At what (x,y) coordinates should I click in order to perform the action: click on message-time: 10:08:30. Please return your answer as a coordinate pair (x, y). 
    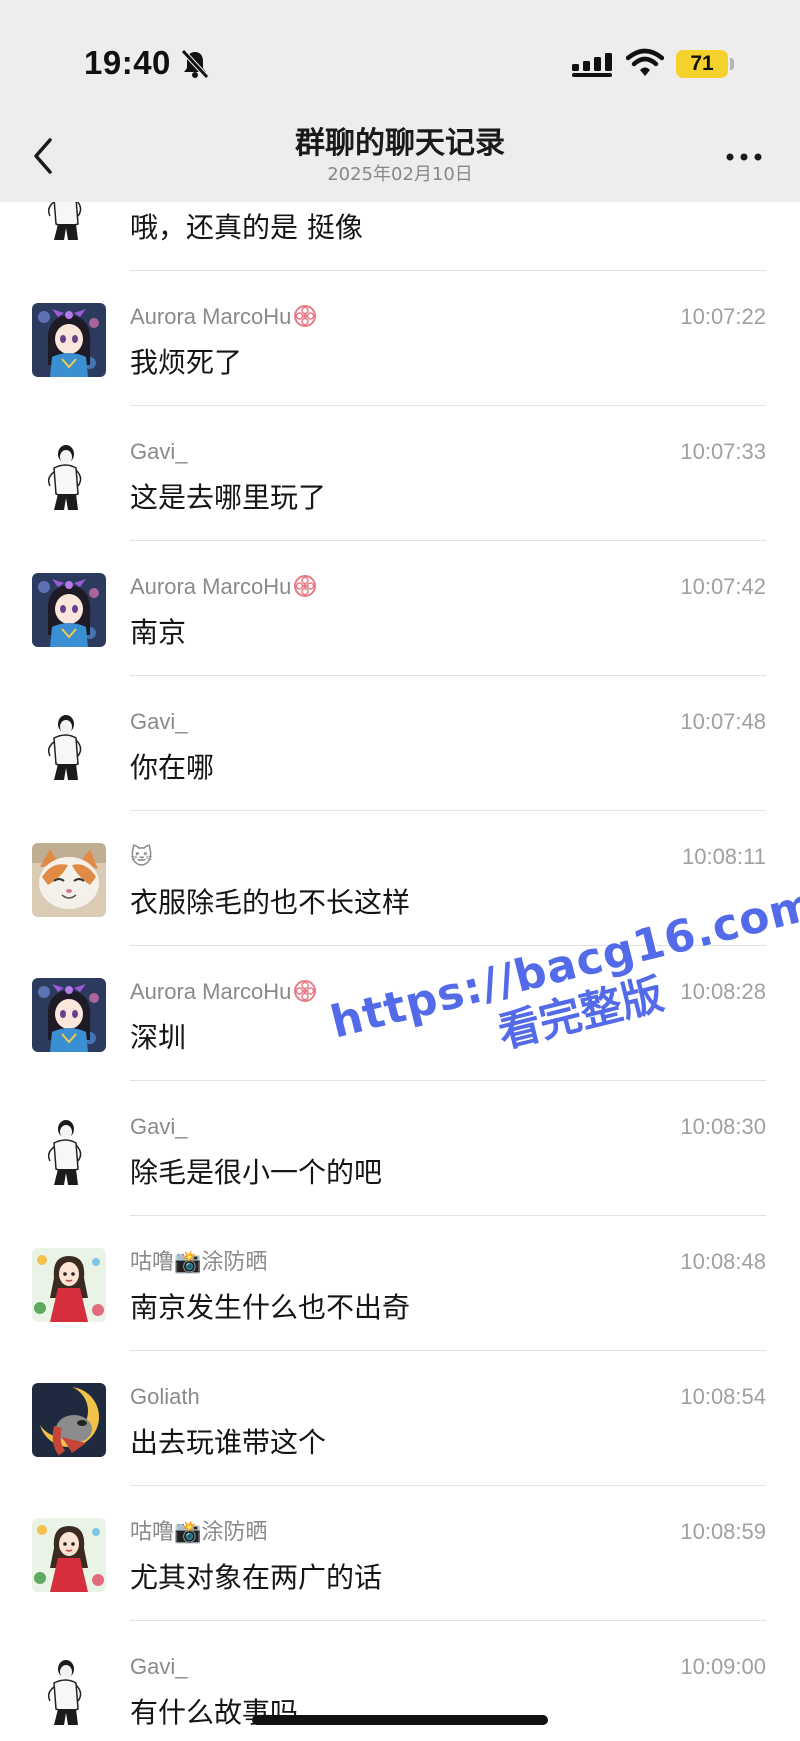
    Looking at the image, I should click on (723, 1126).